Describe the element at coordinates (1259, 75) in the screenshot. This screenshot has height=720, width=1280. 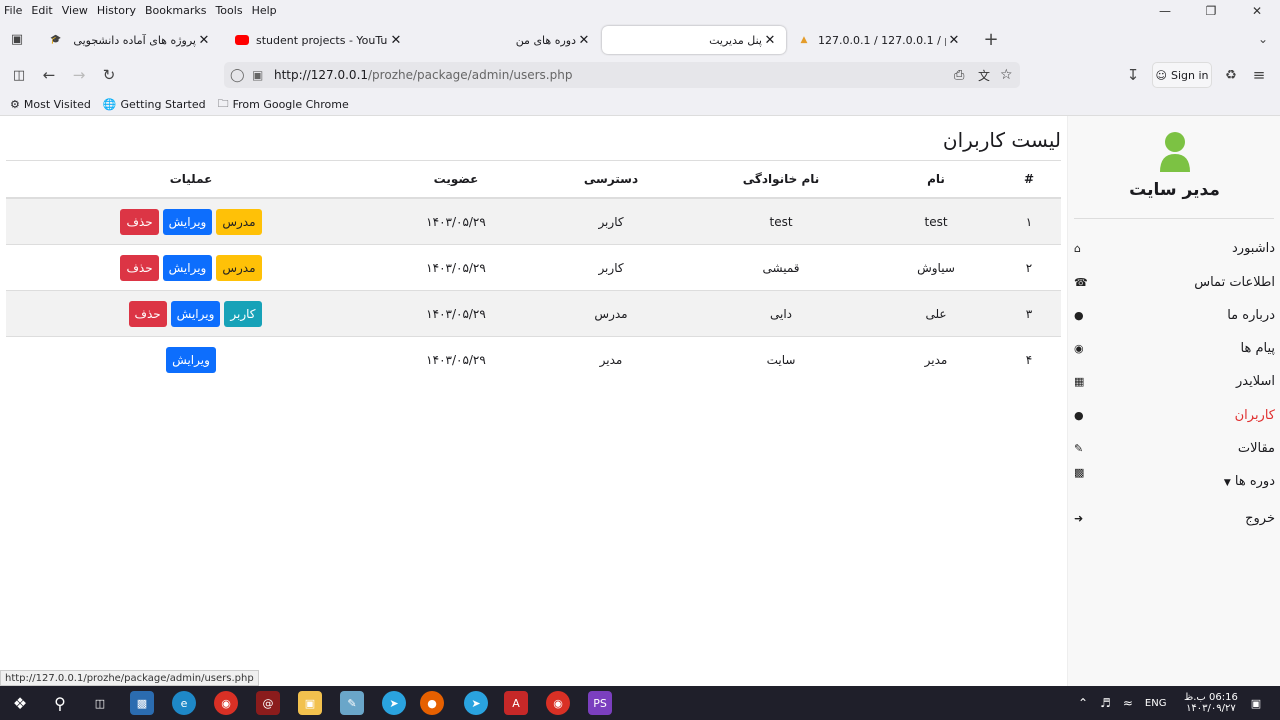
I see `menu-icon: ≡` at that location.